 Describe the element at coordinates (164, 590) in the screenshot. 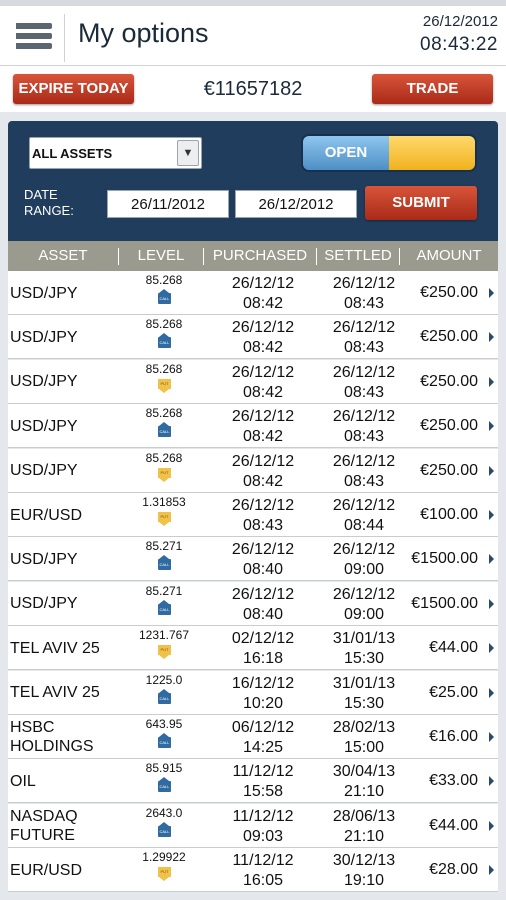

I see `row-level: 85.271` at that location.